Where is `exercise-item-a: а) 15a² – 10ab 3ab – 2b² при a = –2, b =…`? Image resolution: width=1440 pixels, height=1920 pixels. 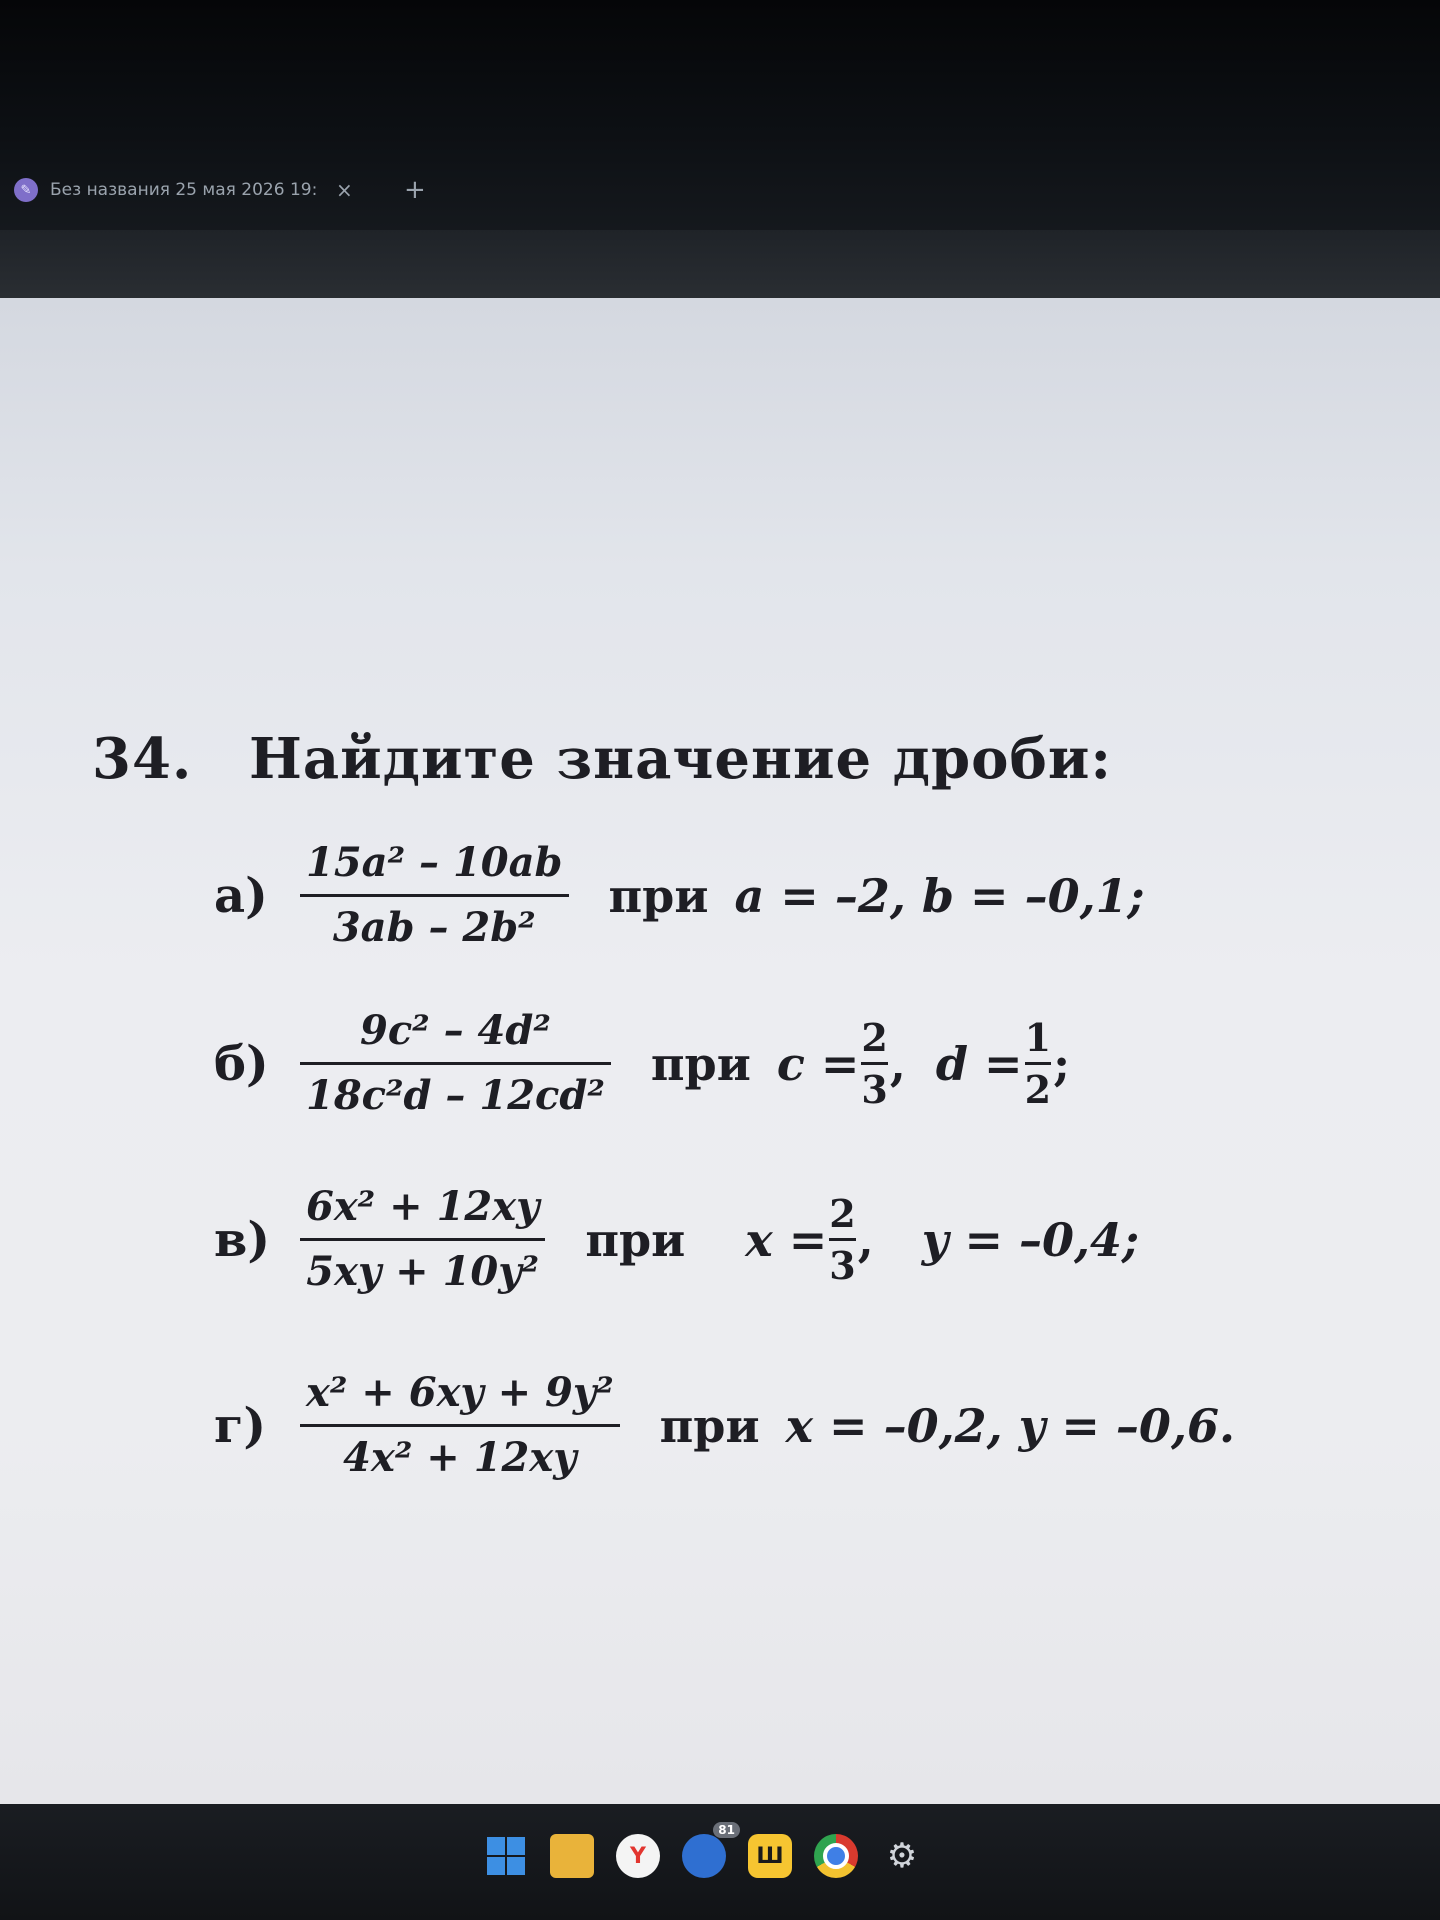 exercise-item-a: а) 15a² – 10ab 3ab – 2b² при a = –2, b =… is located at coordinates (679, 895).